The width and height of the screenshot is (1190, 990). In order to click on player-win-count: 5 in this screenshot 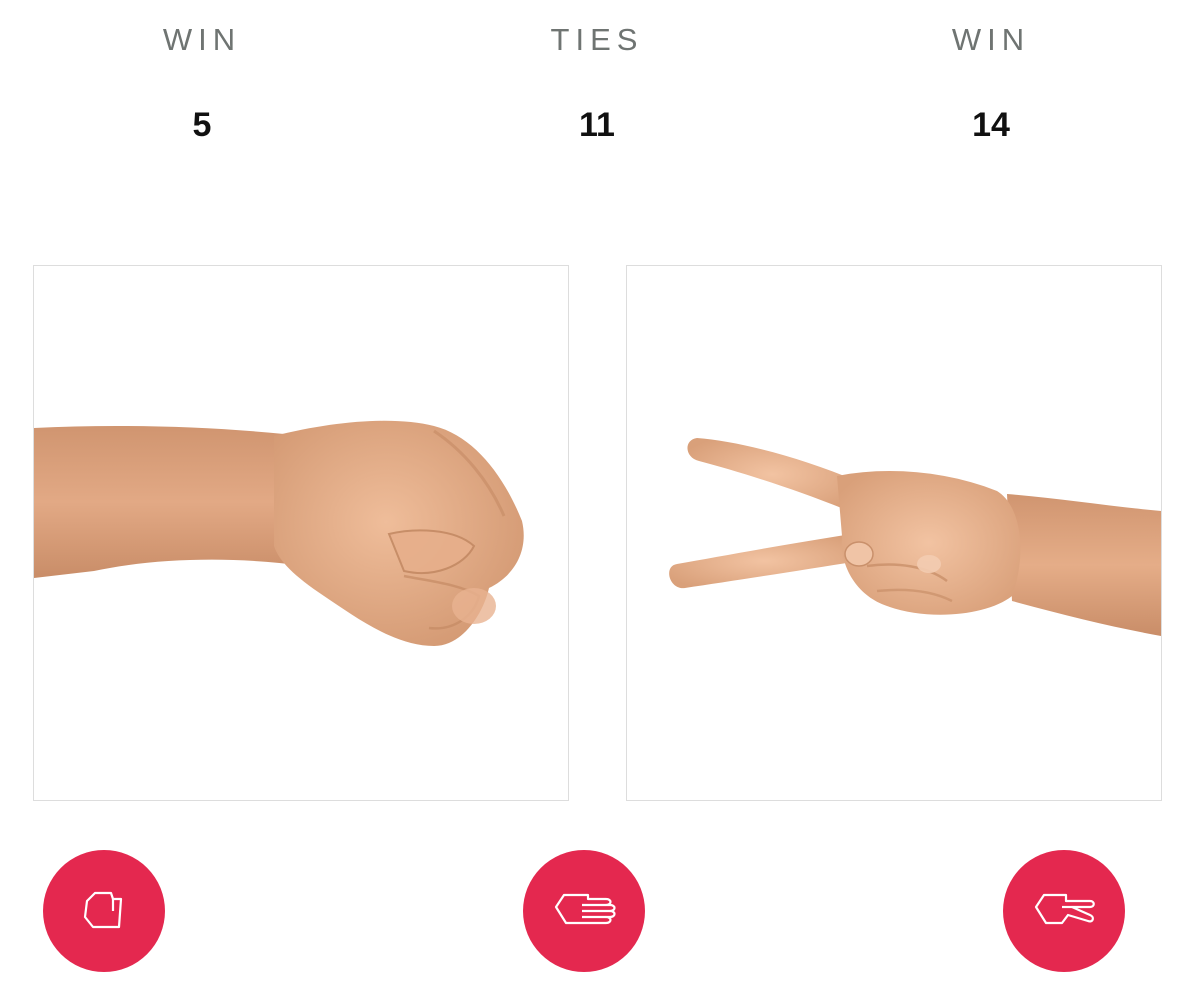, I will do `click(202, 125)`.